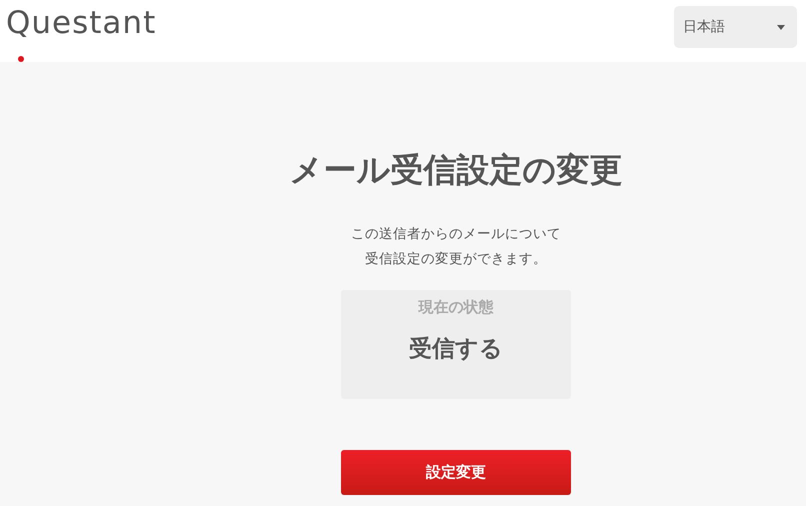  I want to click on change-settings-button: 設定変更, so click(456, 472).